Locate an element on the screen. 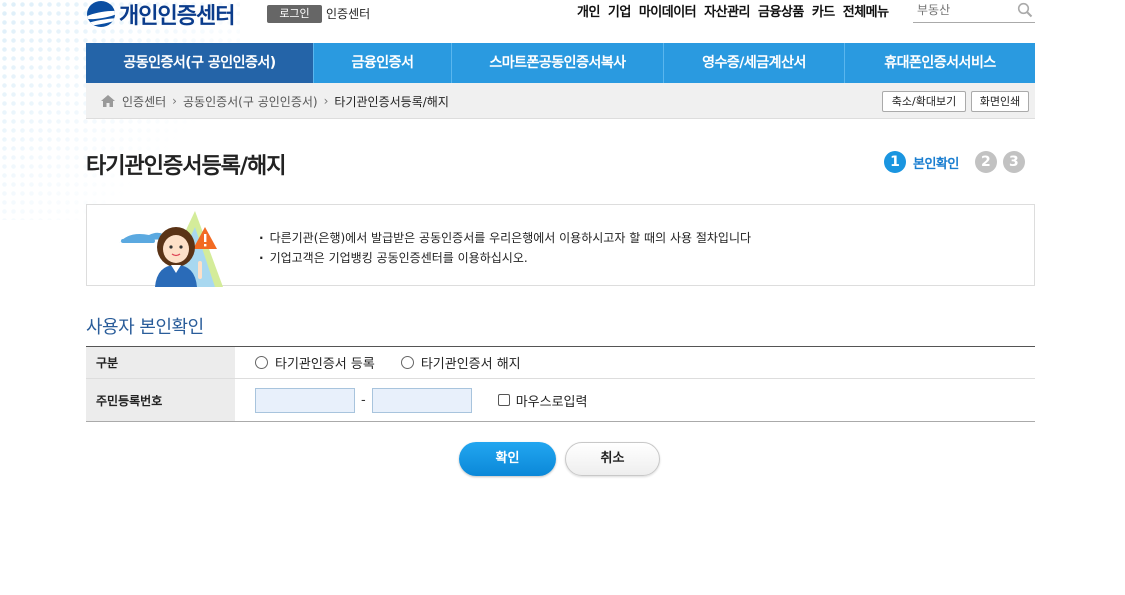  nav-item-mobile-cert: 휴대폰인증서서비스 is located at coordinates (940, 63).